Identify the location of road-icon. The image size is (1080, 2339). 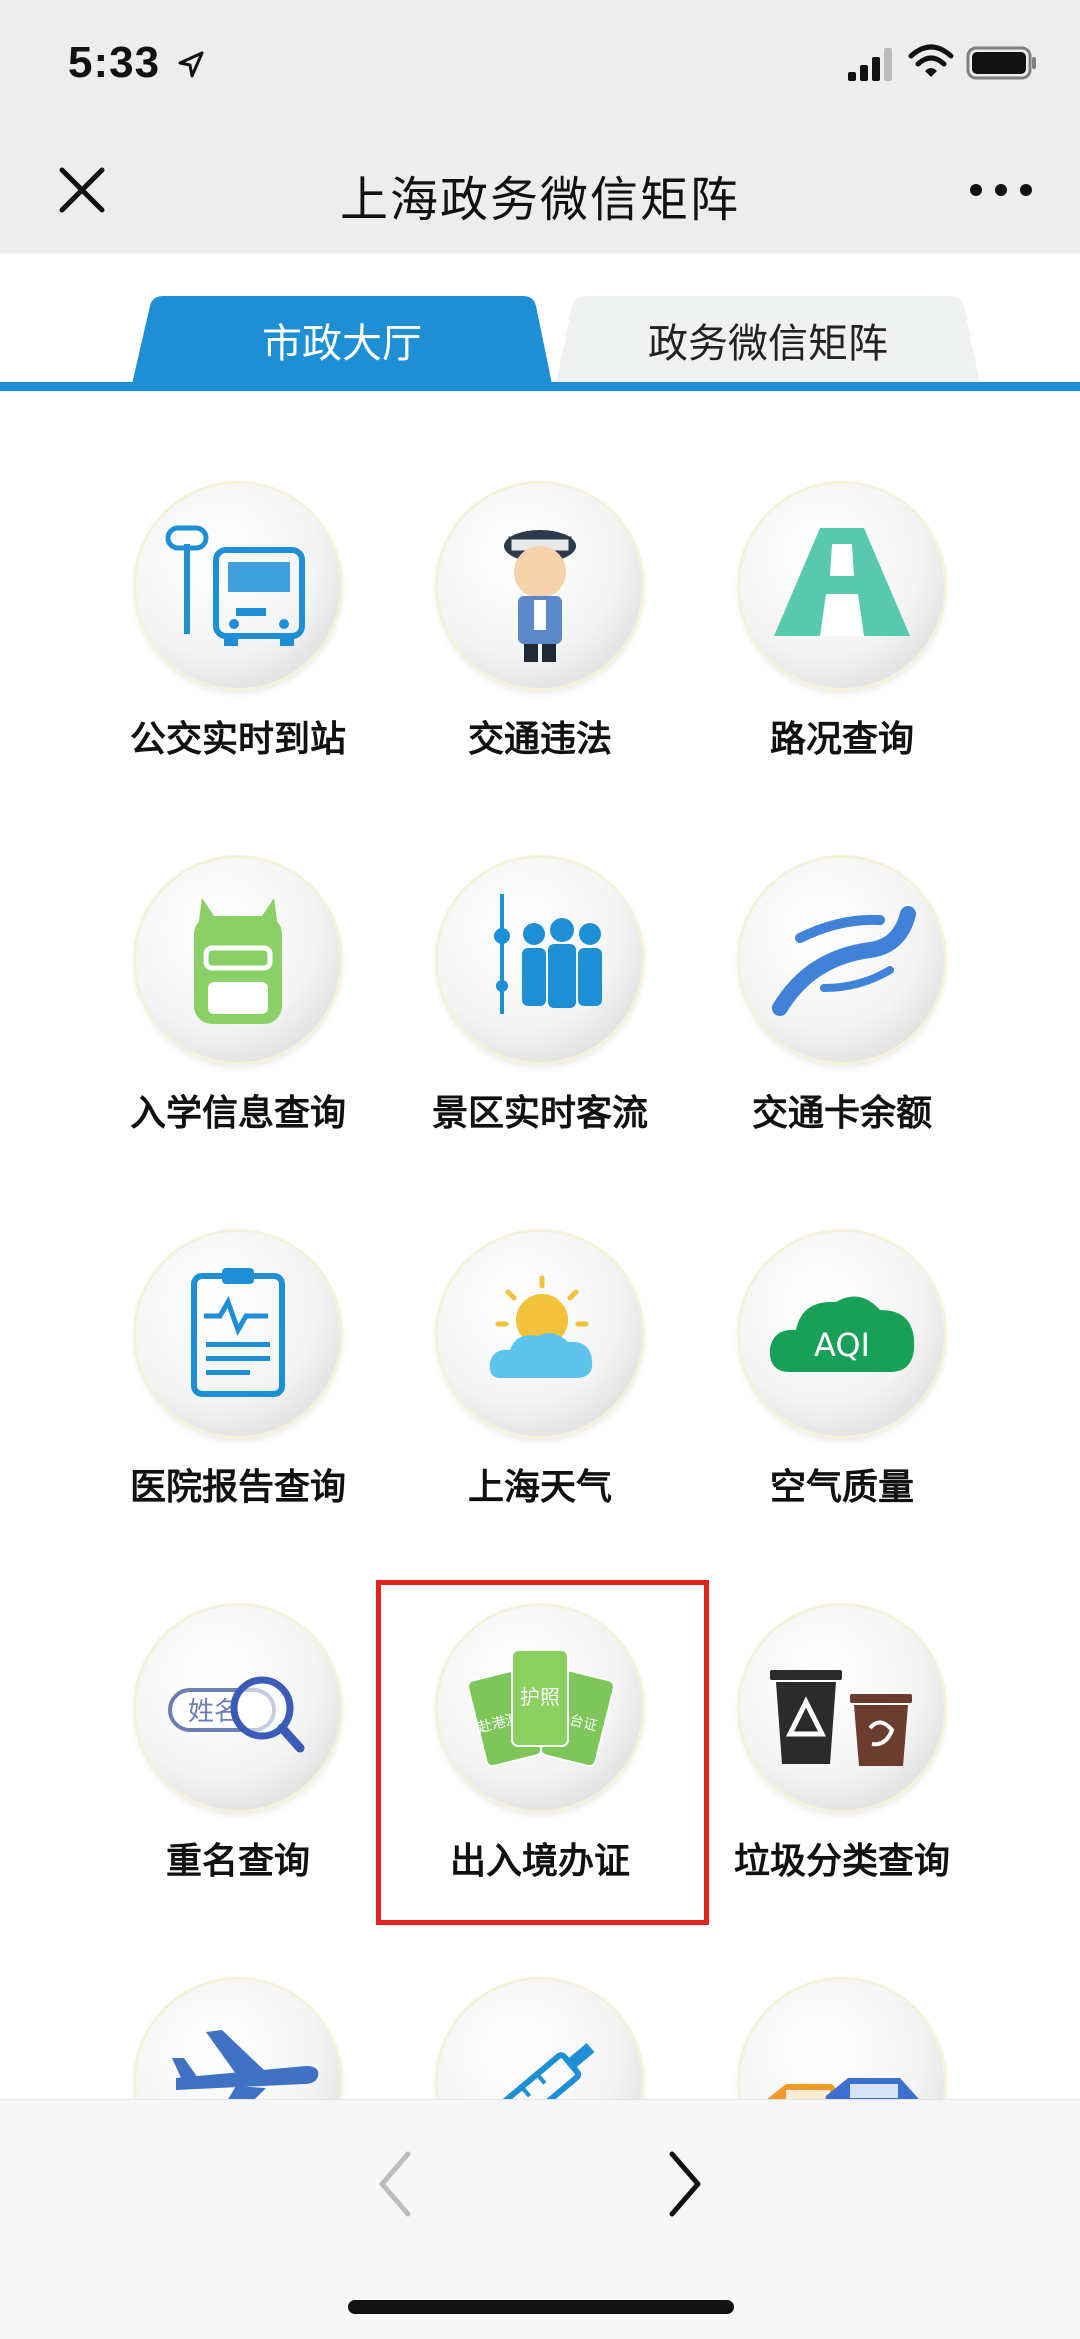
(842, 582).